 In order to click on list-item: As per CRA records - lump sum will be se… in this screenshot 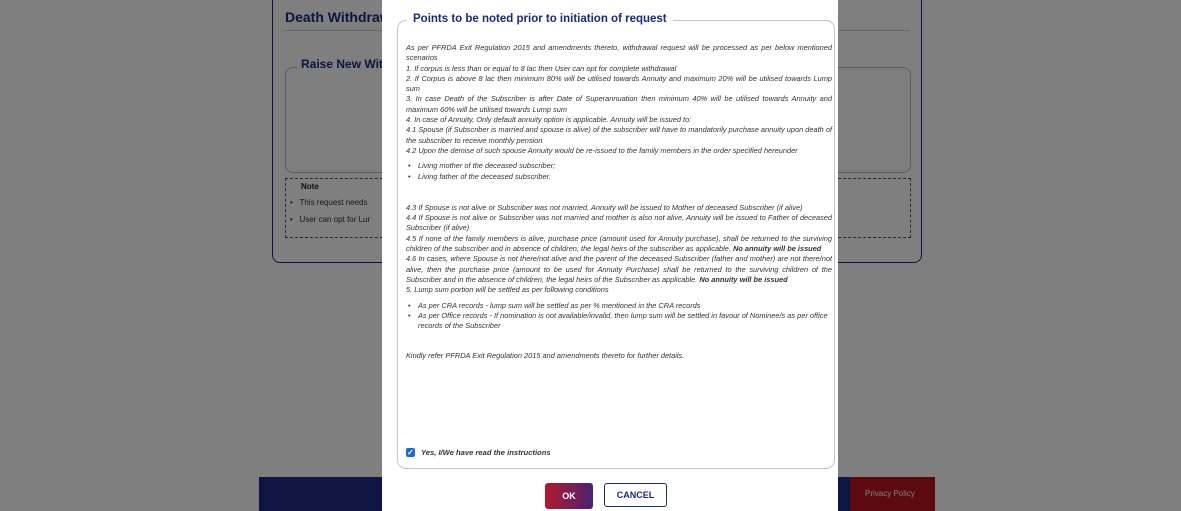, I will do `click(619, 306)`.